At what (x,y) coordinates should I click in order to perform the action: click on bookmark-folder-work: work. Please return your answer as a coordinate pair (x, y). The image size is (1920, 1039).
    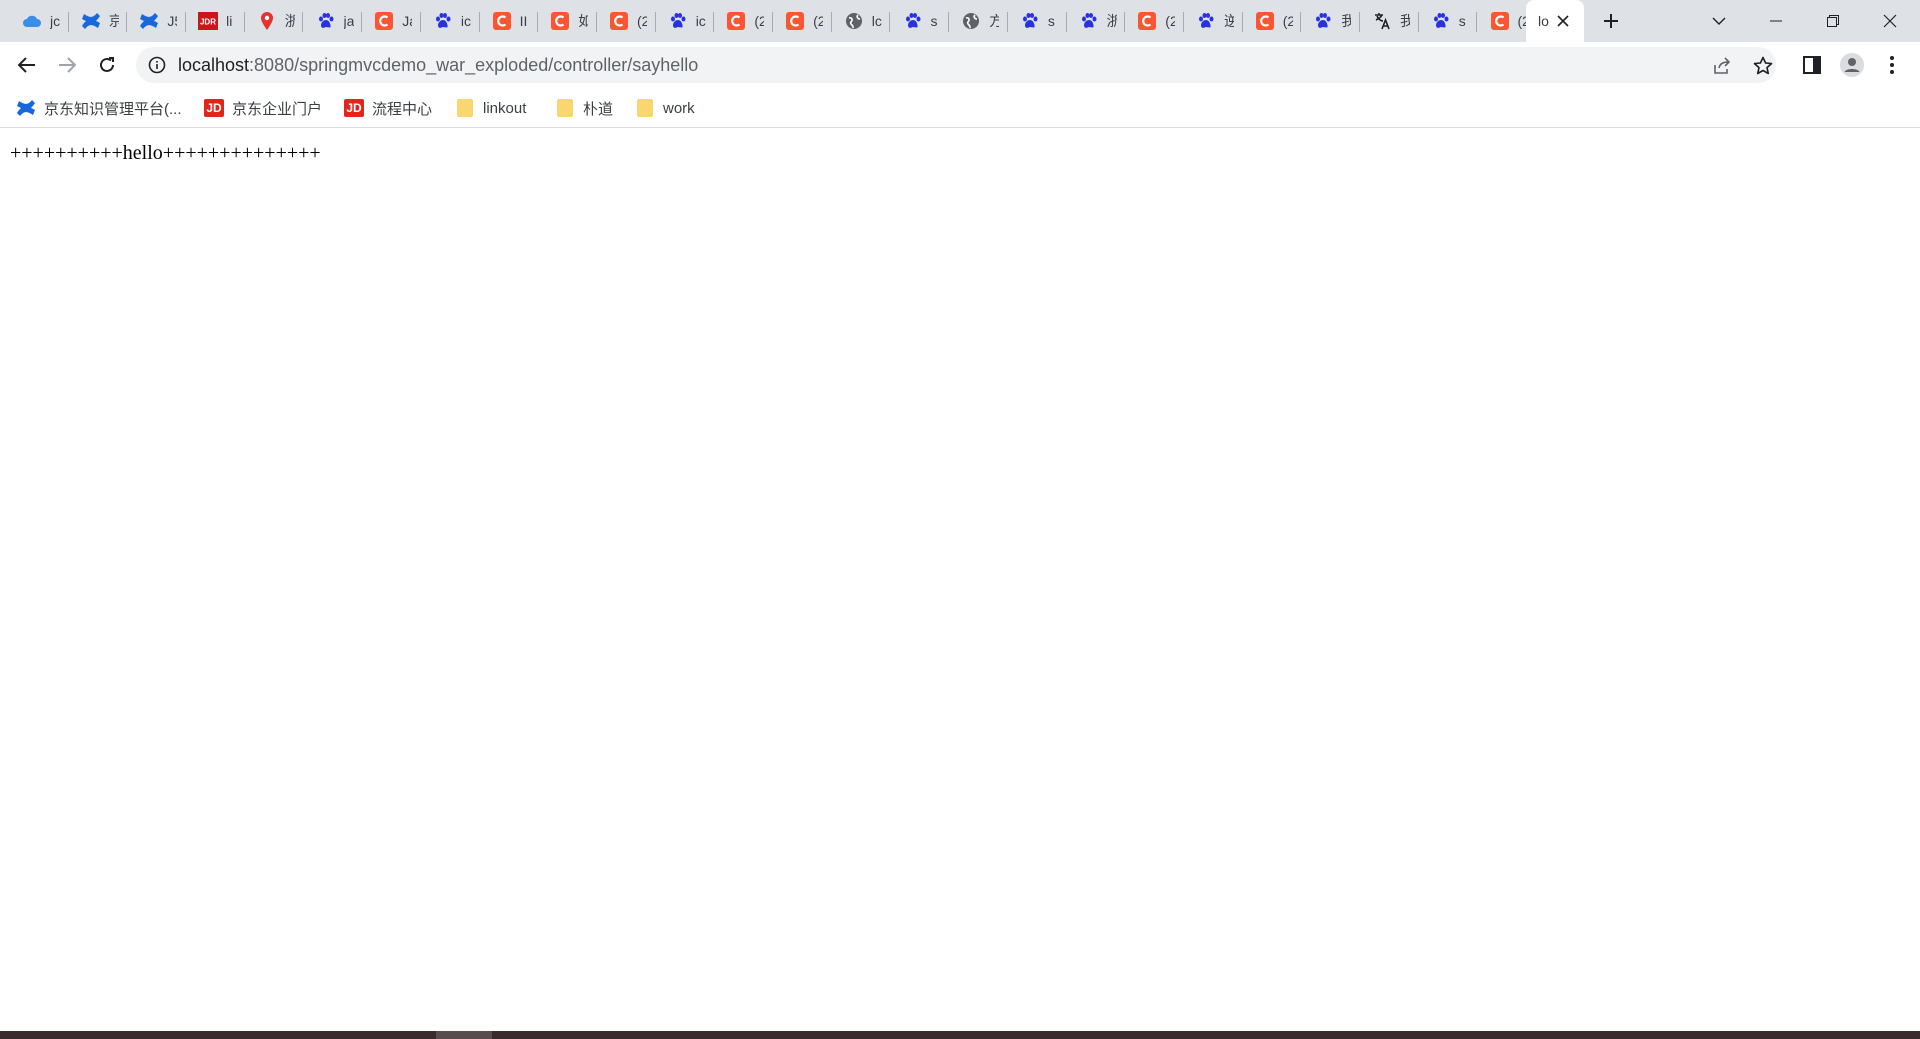
    Looking at the image, I should click on (665, 108).